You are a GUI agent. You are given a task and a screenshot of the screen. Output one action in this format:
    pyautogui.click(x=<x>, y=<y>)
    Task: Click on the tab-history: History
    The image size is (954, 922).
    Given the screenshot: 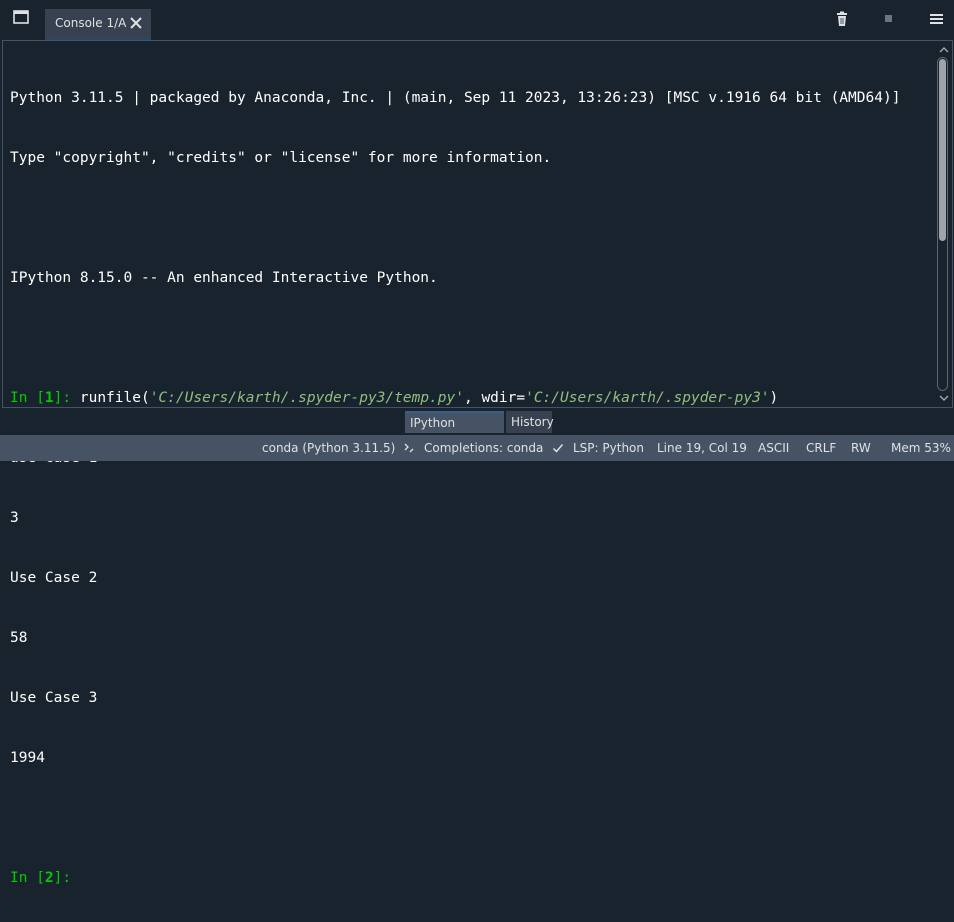 What is the action you would take?
    pyautogui.click(x=530, y=422)
    